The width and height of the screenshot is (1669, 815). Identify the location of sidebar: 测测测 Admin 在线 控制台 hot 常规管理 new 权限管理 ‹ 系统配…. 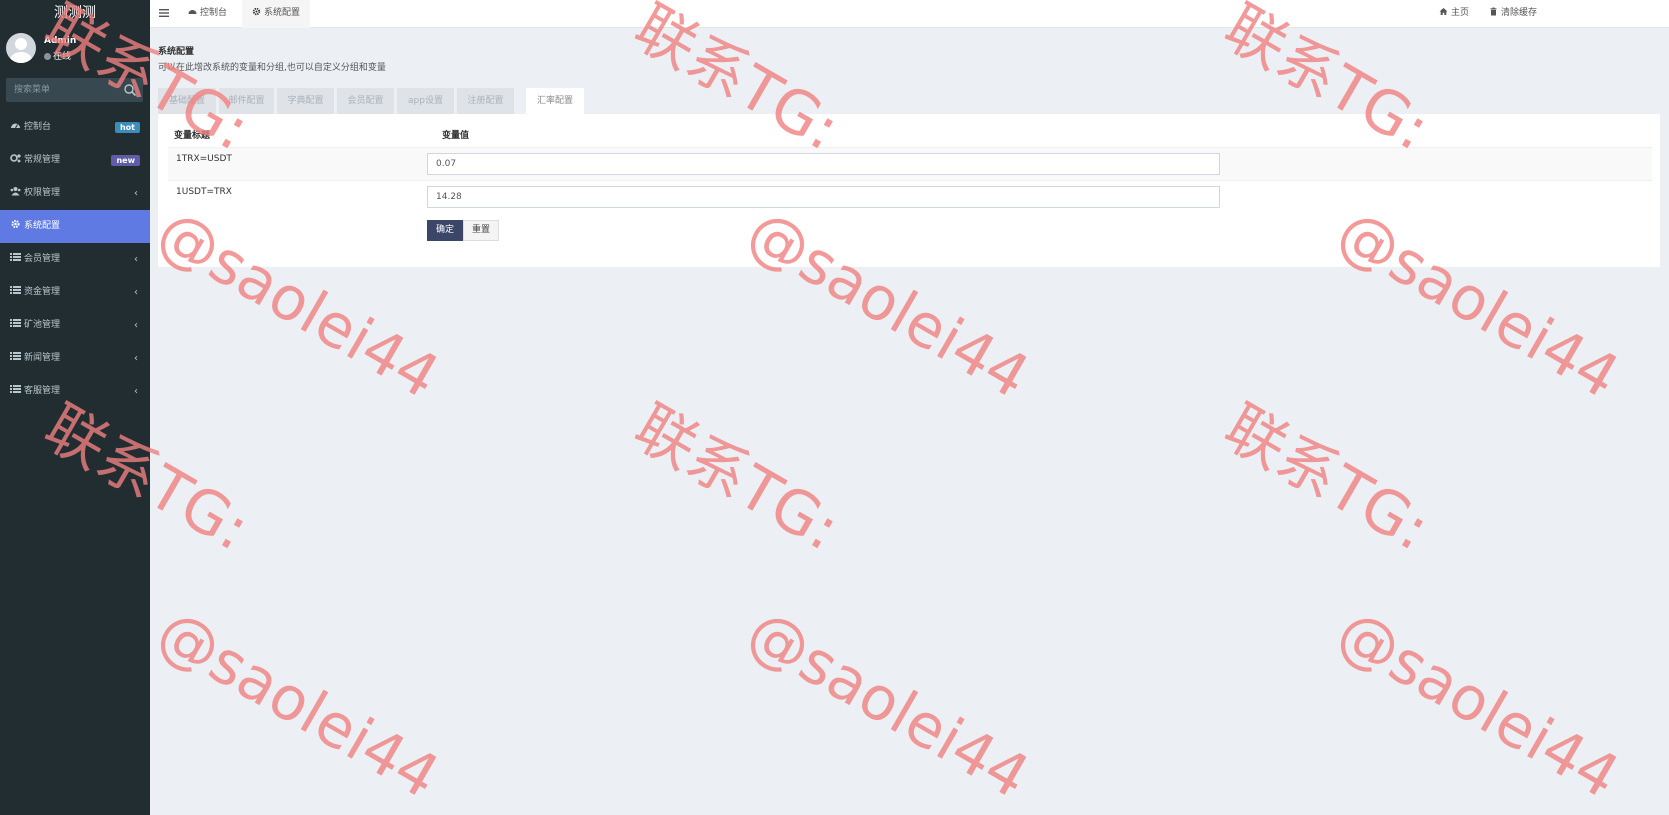
(75, 407).